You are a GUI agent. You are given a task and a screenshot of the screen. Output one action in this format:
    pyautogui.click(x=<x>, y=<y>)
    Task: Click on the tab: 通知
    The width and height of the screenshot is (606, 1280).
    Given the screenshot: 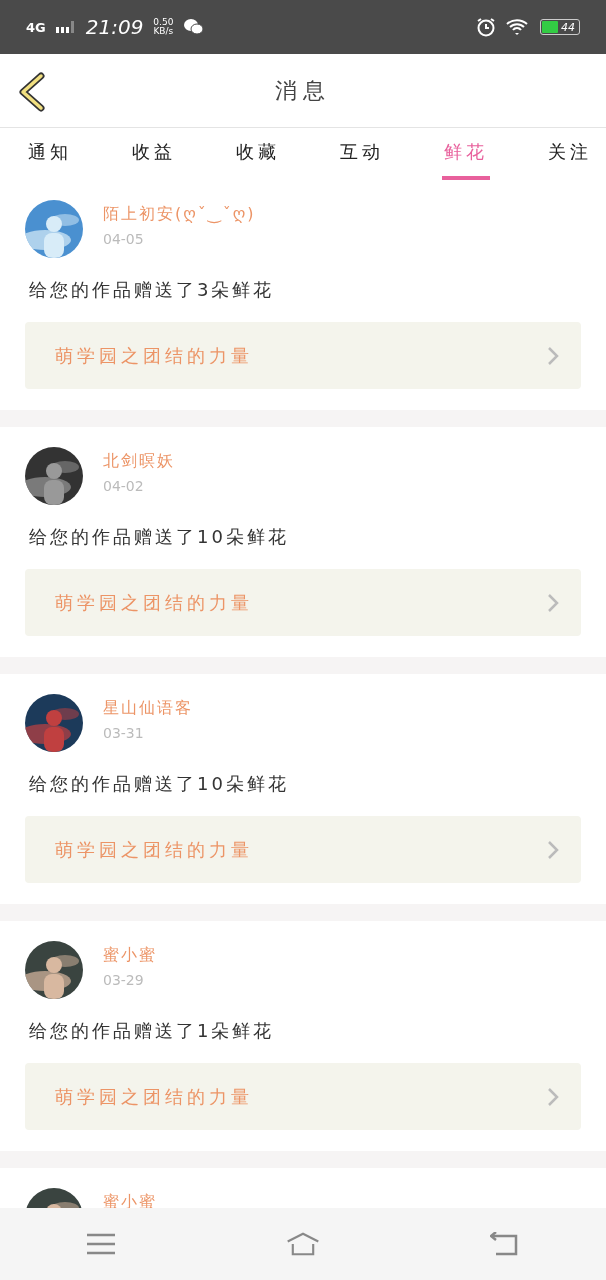 What is the action you would take?
    pyautogui.click(x=50, y=154)
    